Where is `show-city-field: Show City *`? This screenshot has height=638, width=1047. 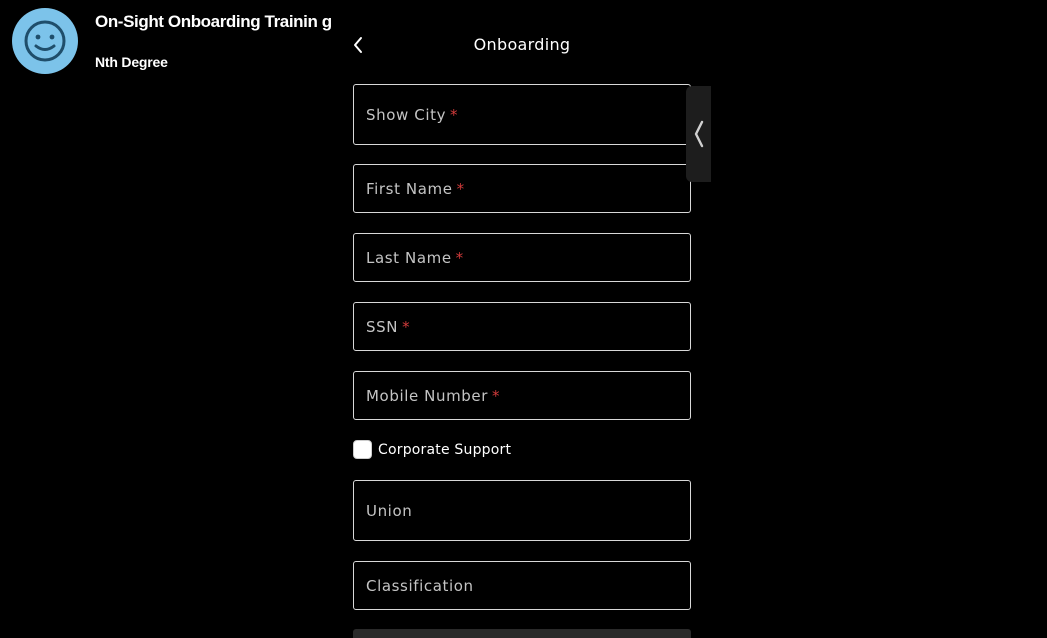 show-city-field: Show City * is located at coordinates (522, 114).